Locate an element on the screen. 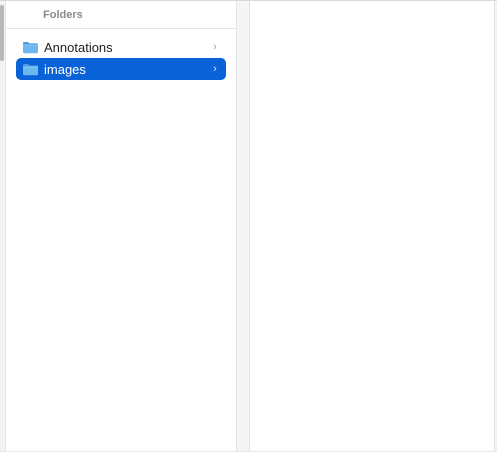 This screenshot has width=497, height=452. folder-row-annotations: Annotations › is located at coordinates (121, 47).